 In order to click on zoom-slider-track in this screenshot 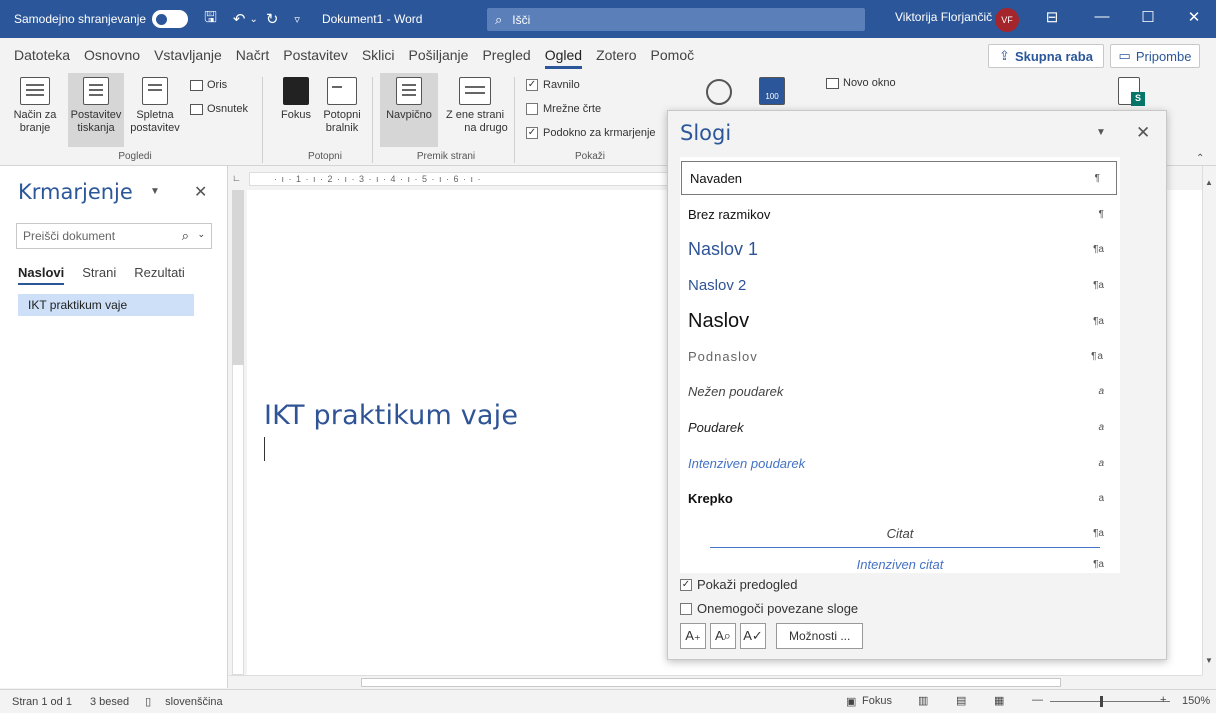, I will do `click(1110, 701)`.